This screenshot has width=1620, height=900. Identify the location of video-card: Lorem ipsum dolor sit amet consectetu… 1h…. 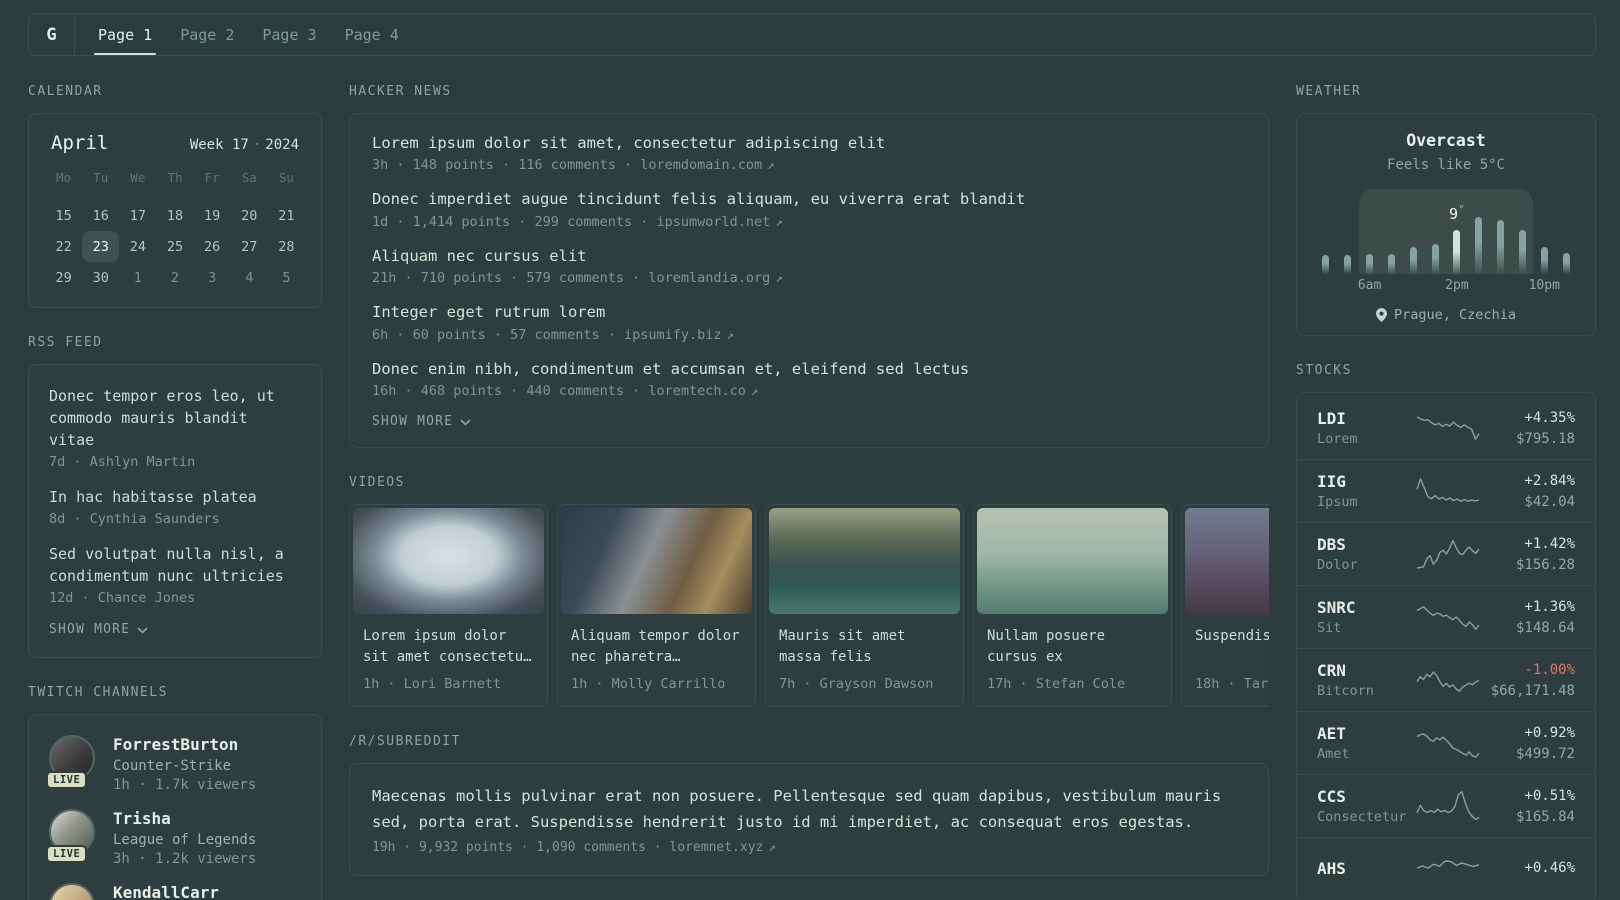
(448, 606).